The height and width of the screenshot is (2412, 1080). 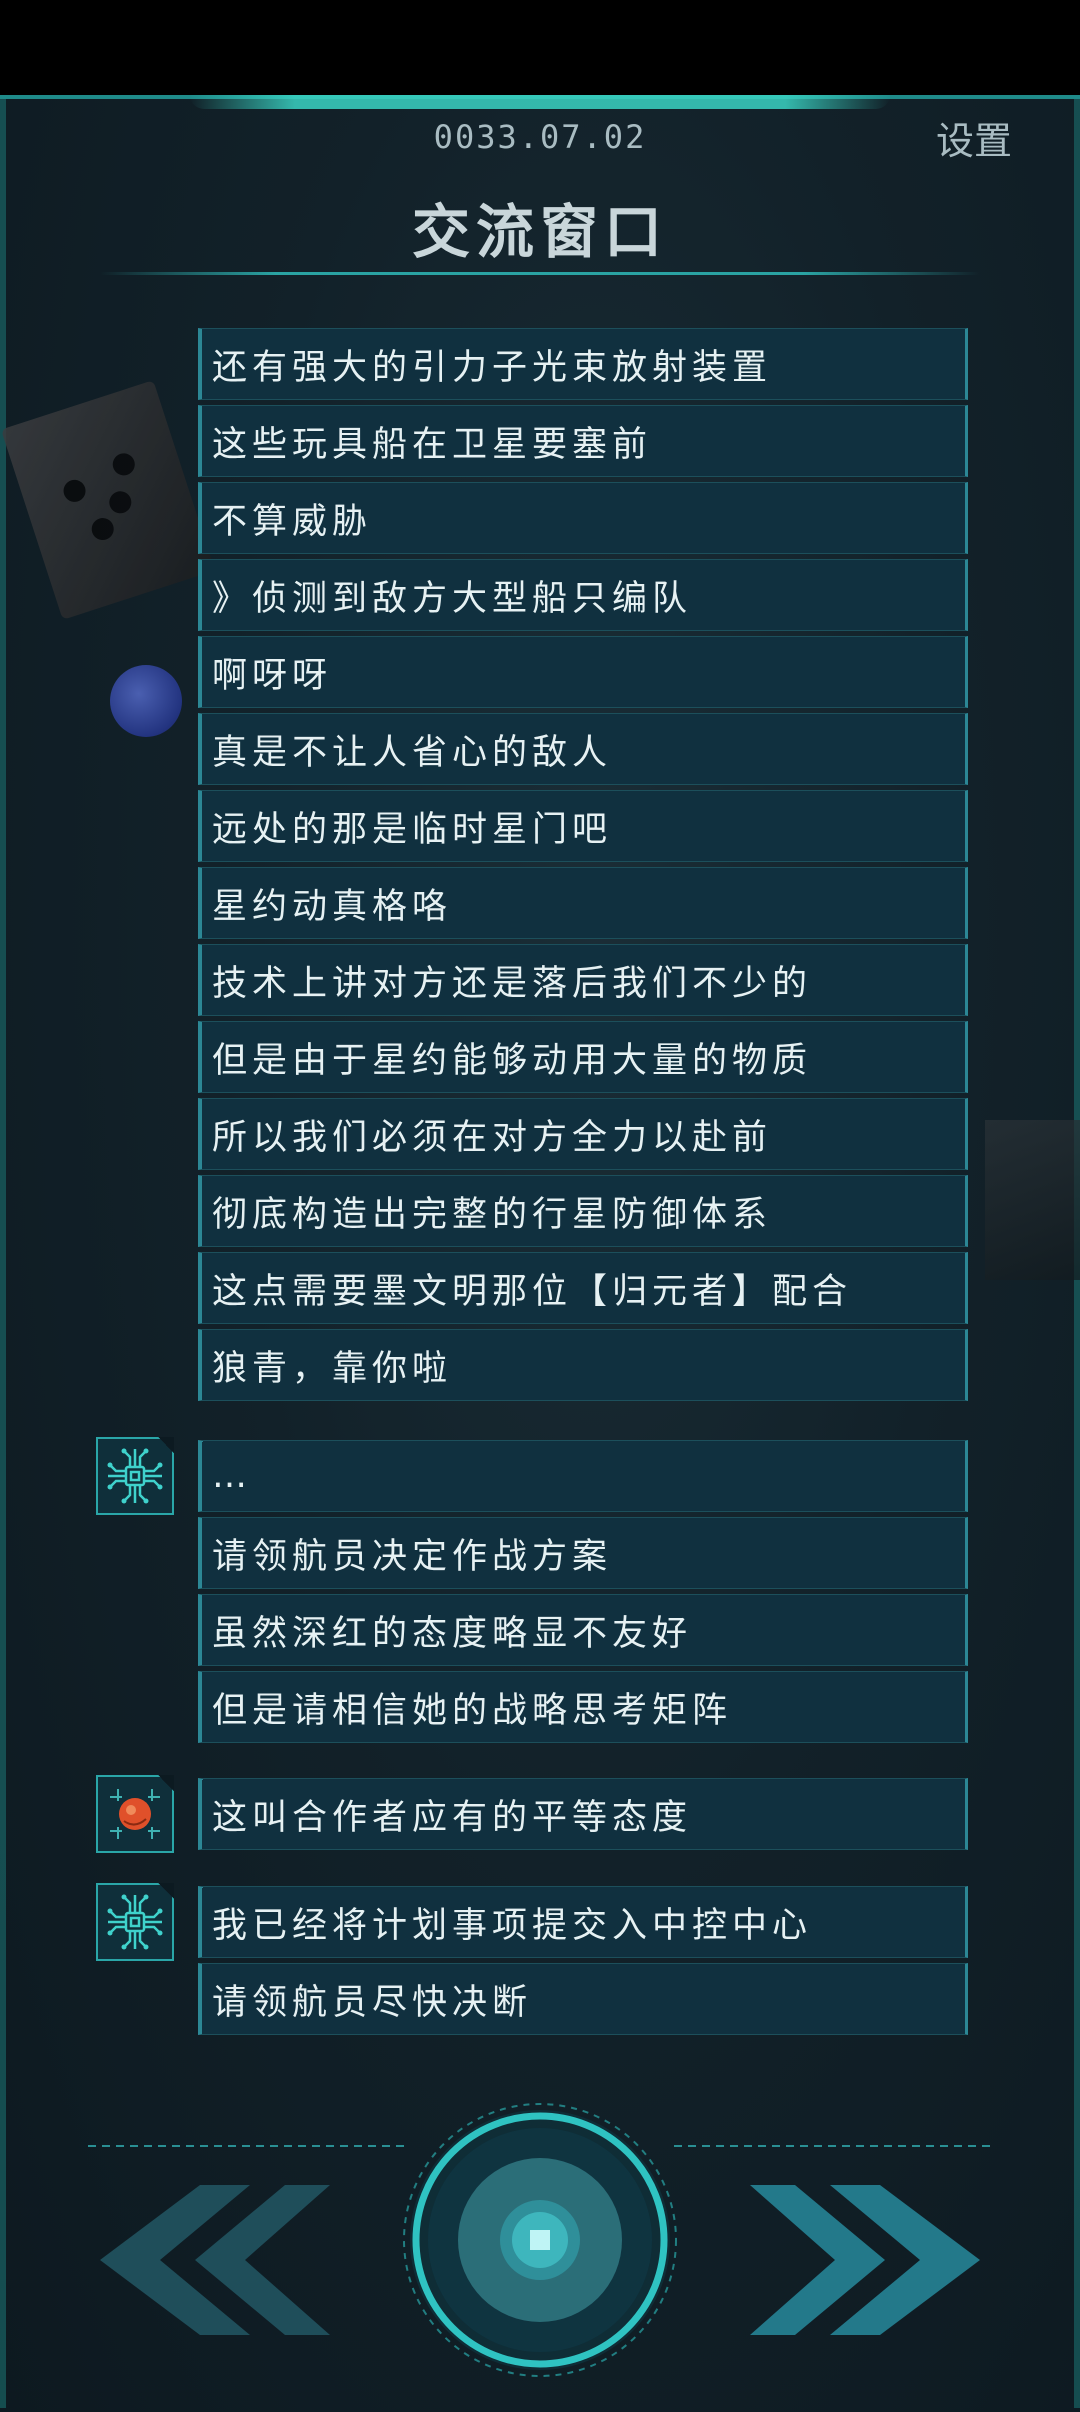 I want to click on message-bubble: 啊呀呀, so click(x=583, y=672).